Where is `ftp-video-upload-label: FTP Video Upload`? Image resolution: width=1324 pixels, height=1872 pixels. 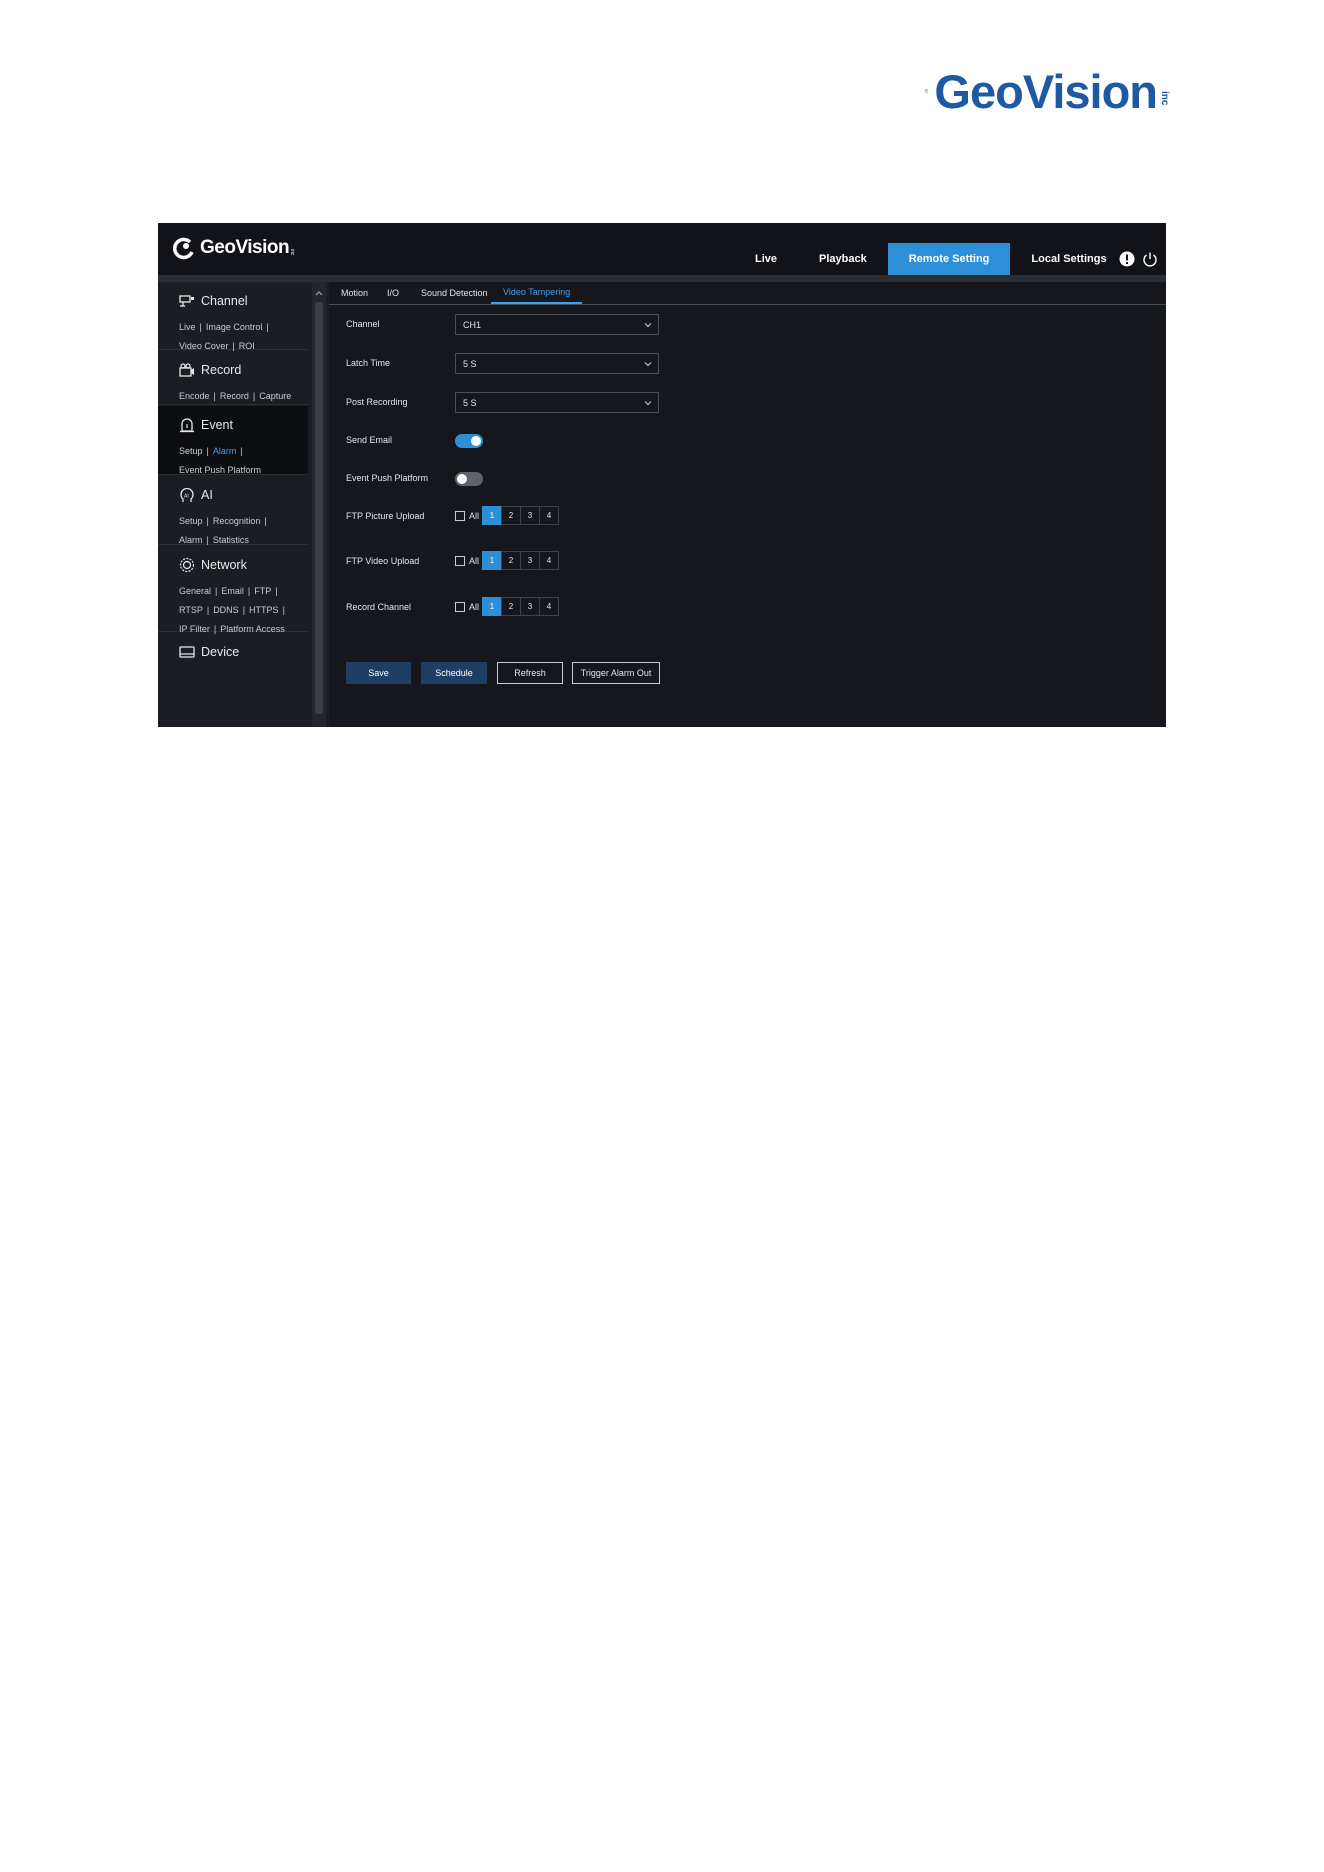 ftp-video-upload-label: FTP Video Upload is located at coordinates (383, 561).